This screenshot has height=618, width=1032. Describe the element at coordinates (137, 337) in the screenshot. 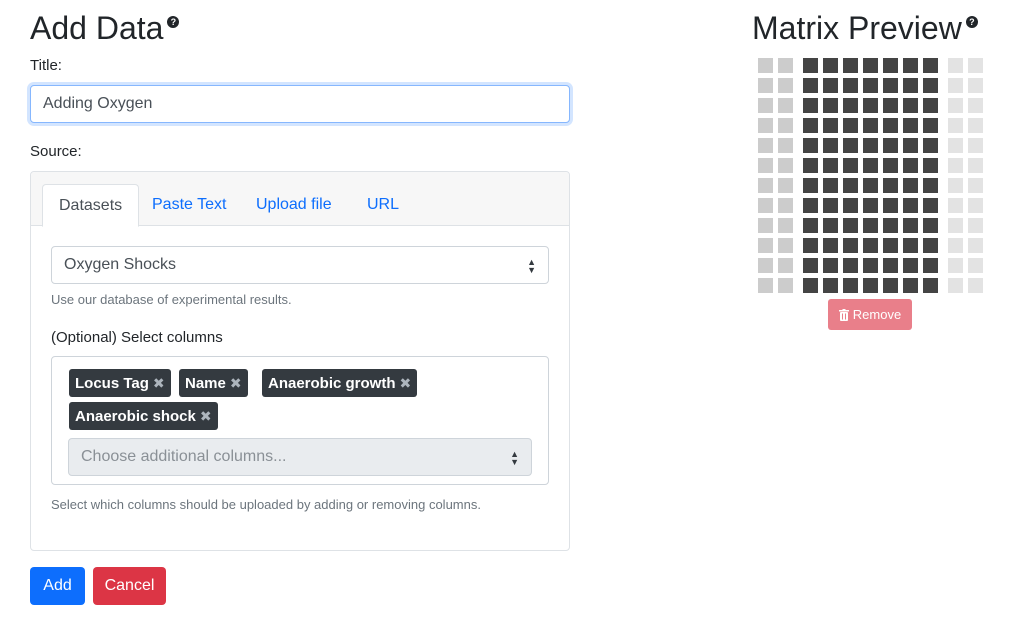

I see `columns-label: (Optional) Select columns` at that location.